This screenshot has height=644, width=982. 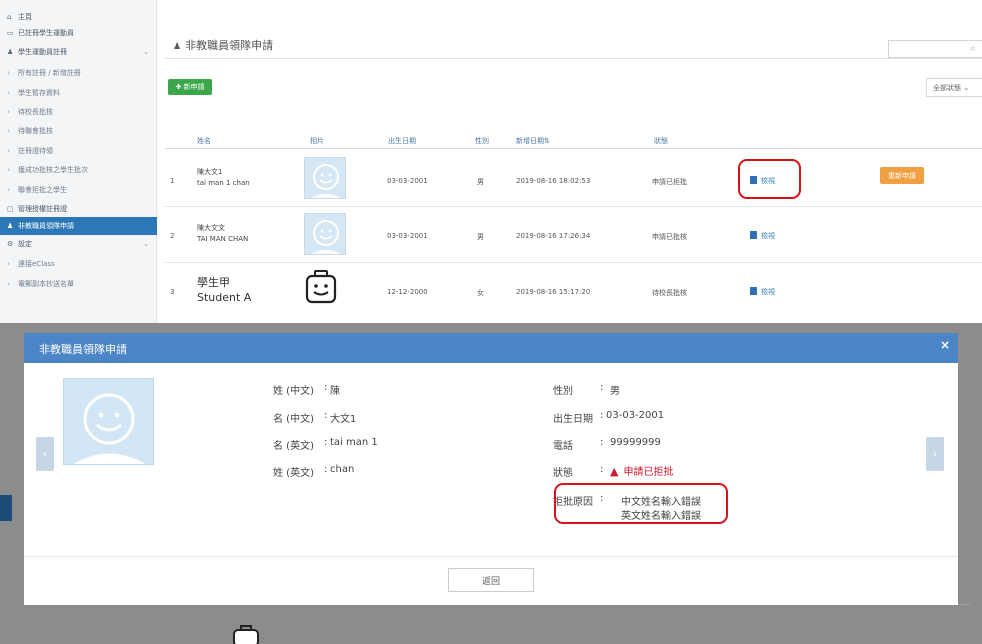 What do you see at coordinates (10, 208) in the screenshot?
I see `document-icon: ▢` at bounding box center [10, 208].